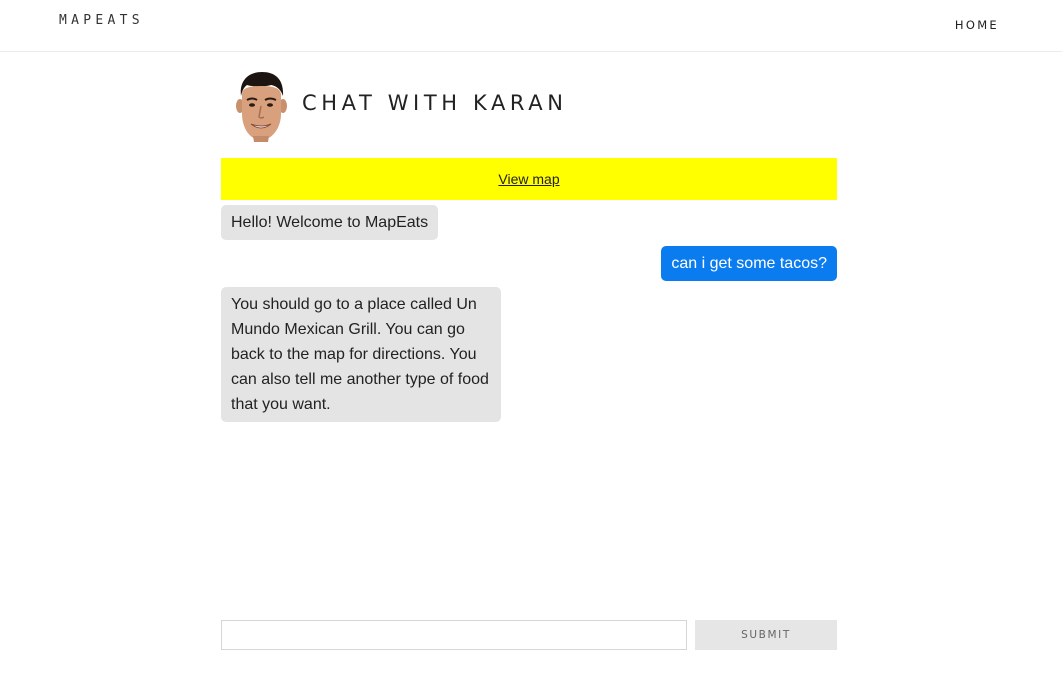 The height and width of the screenshot is (681, 1062). I want to click on person-face-avatar-icon, so click(261, 107).